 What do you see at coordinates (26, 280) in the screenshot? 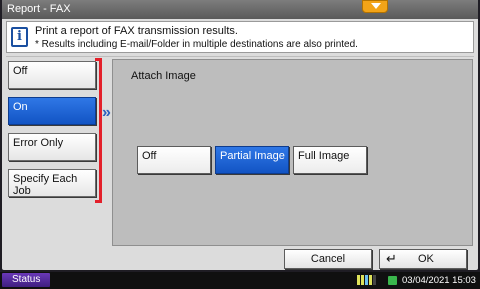
I see `status-button: Status` at bounding box center [26, 280].